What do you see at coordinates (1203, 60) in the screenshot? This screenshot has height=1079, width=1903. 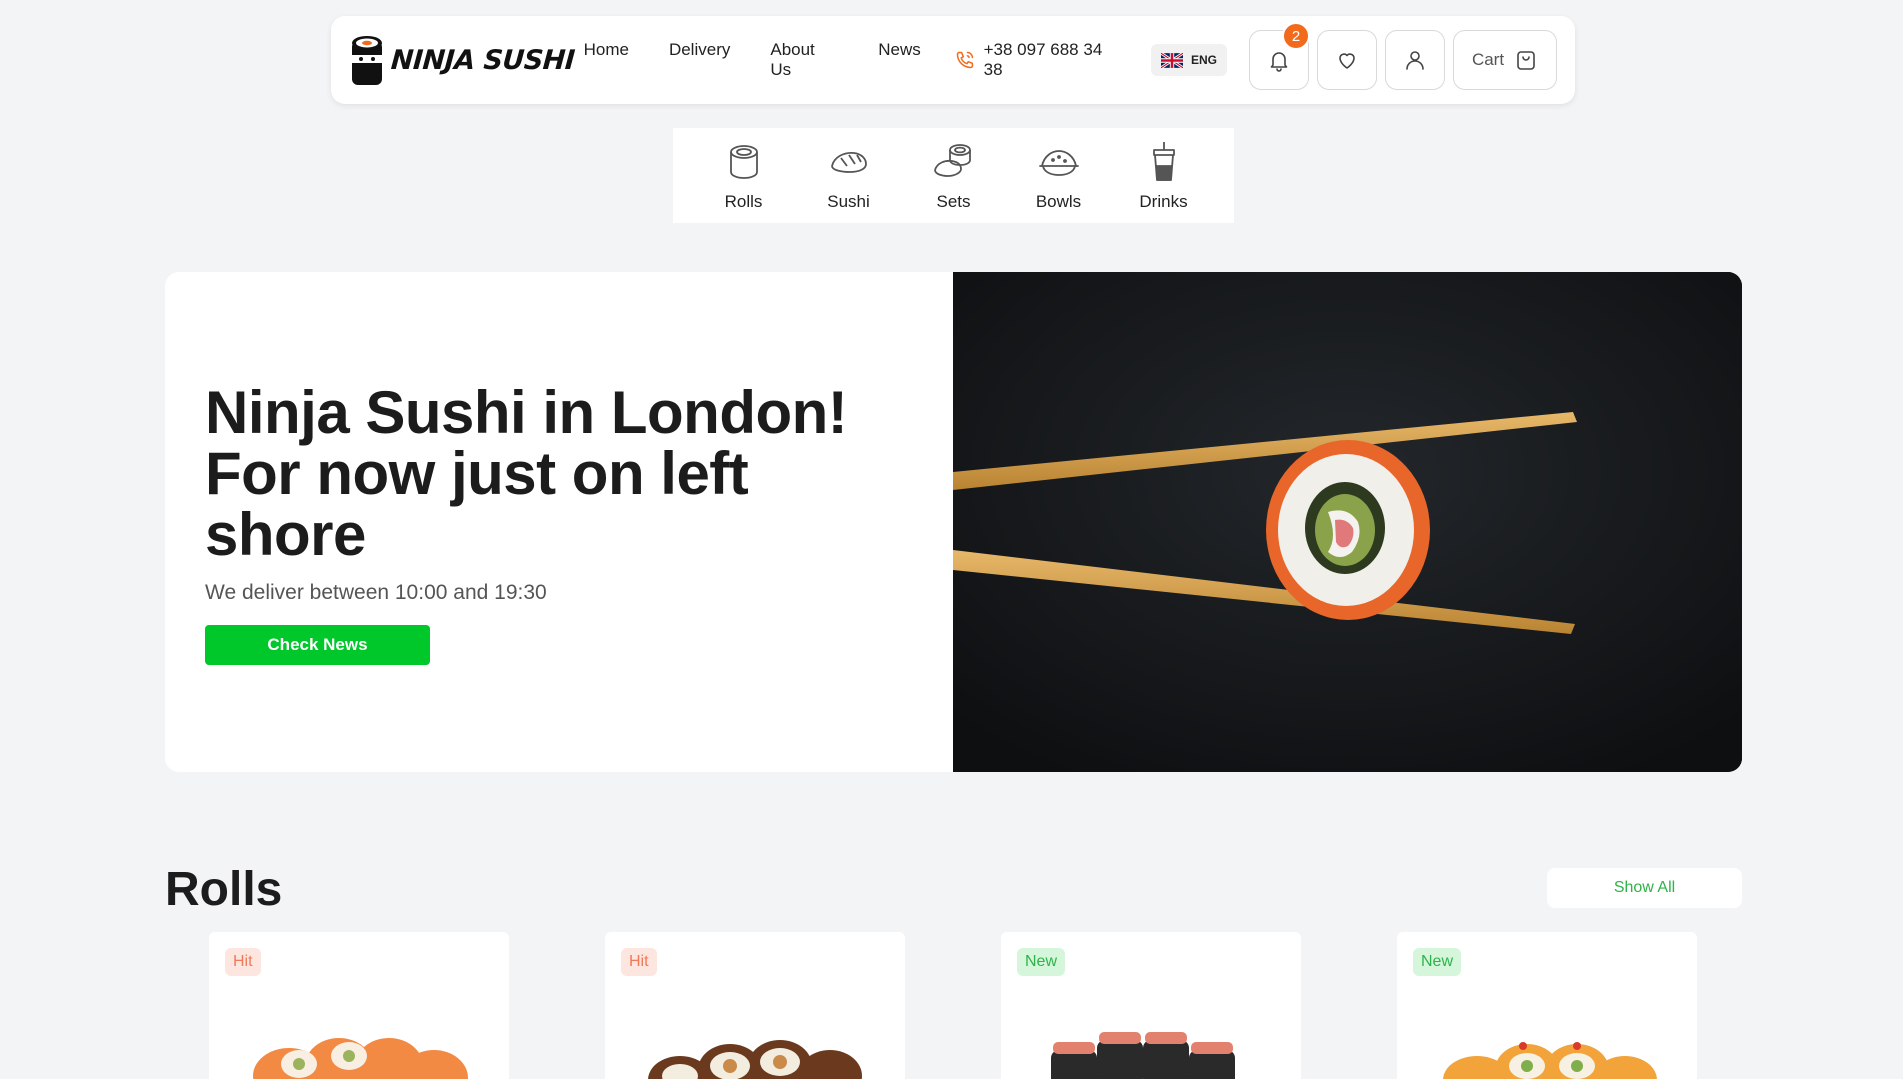 I see `language-code: ENG` at bounding box center [1203, 60].